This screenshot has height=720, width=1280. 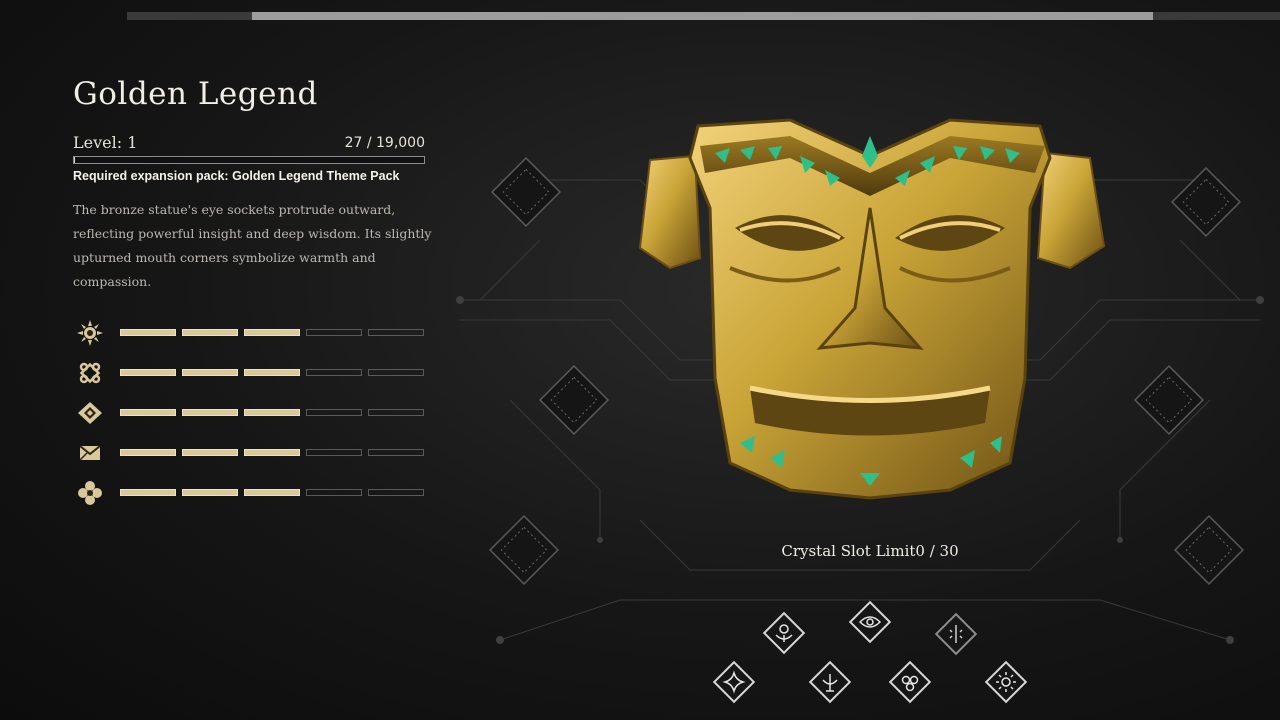 I want to click on sun-emblem-icon, so click(x=90, y=333).